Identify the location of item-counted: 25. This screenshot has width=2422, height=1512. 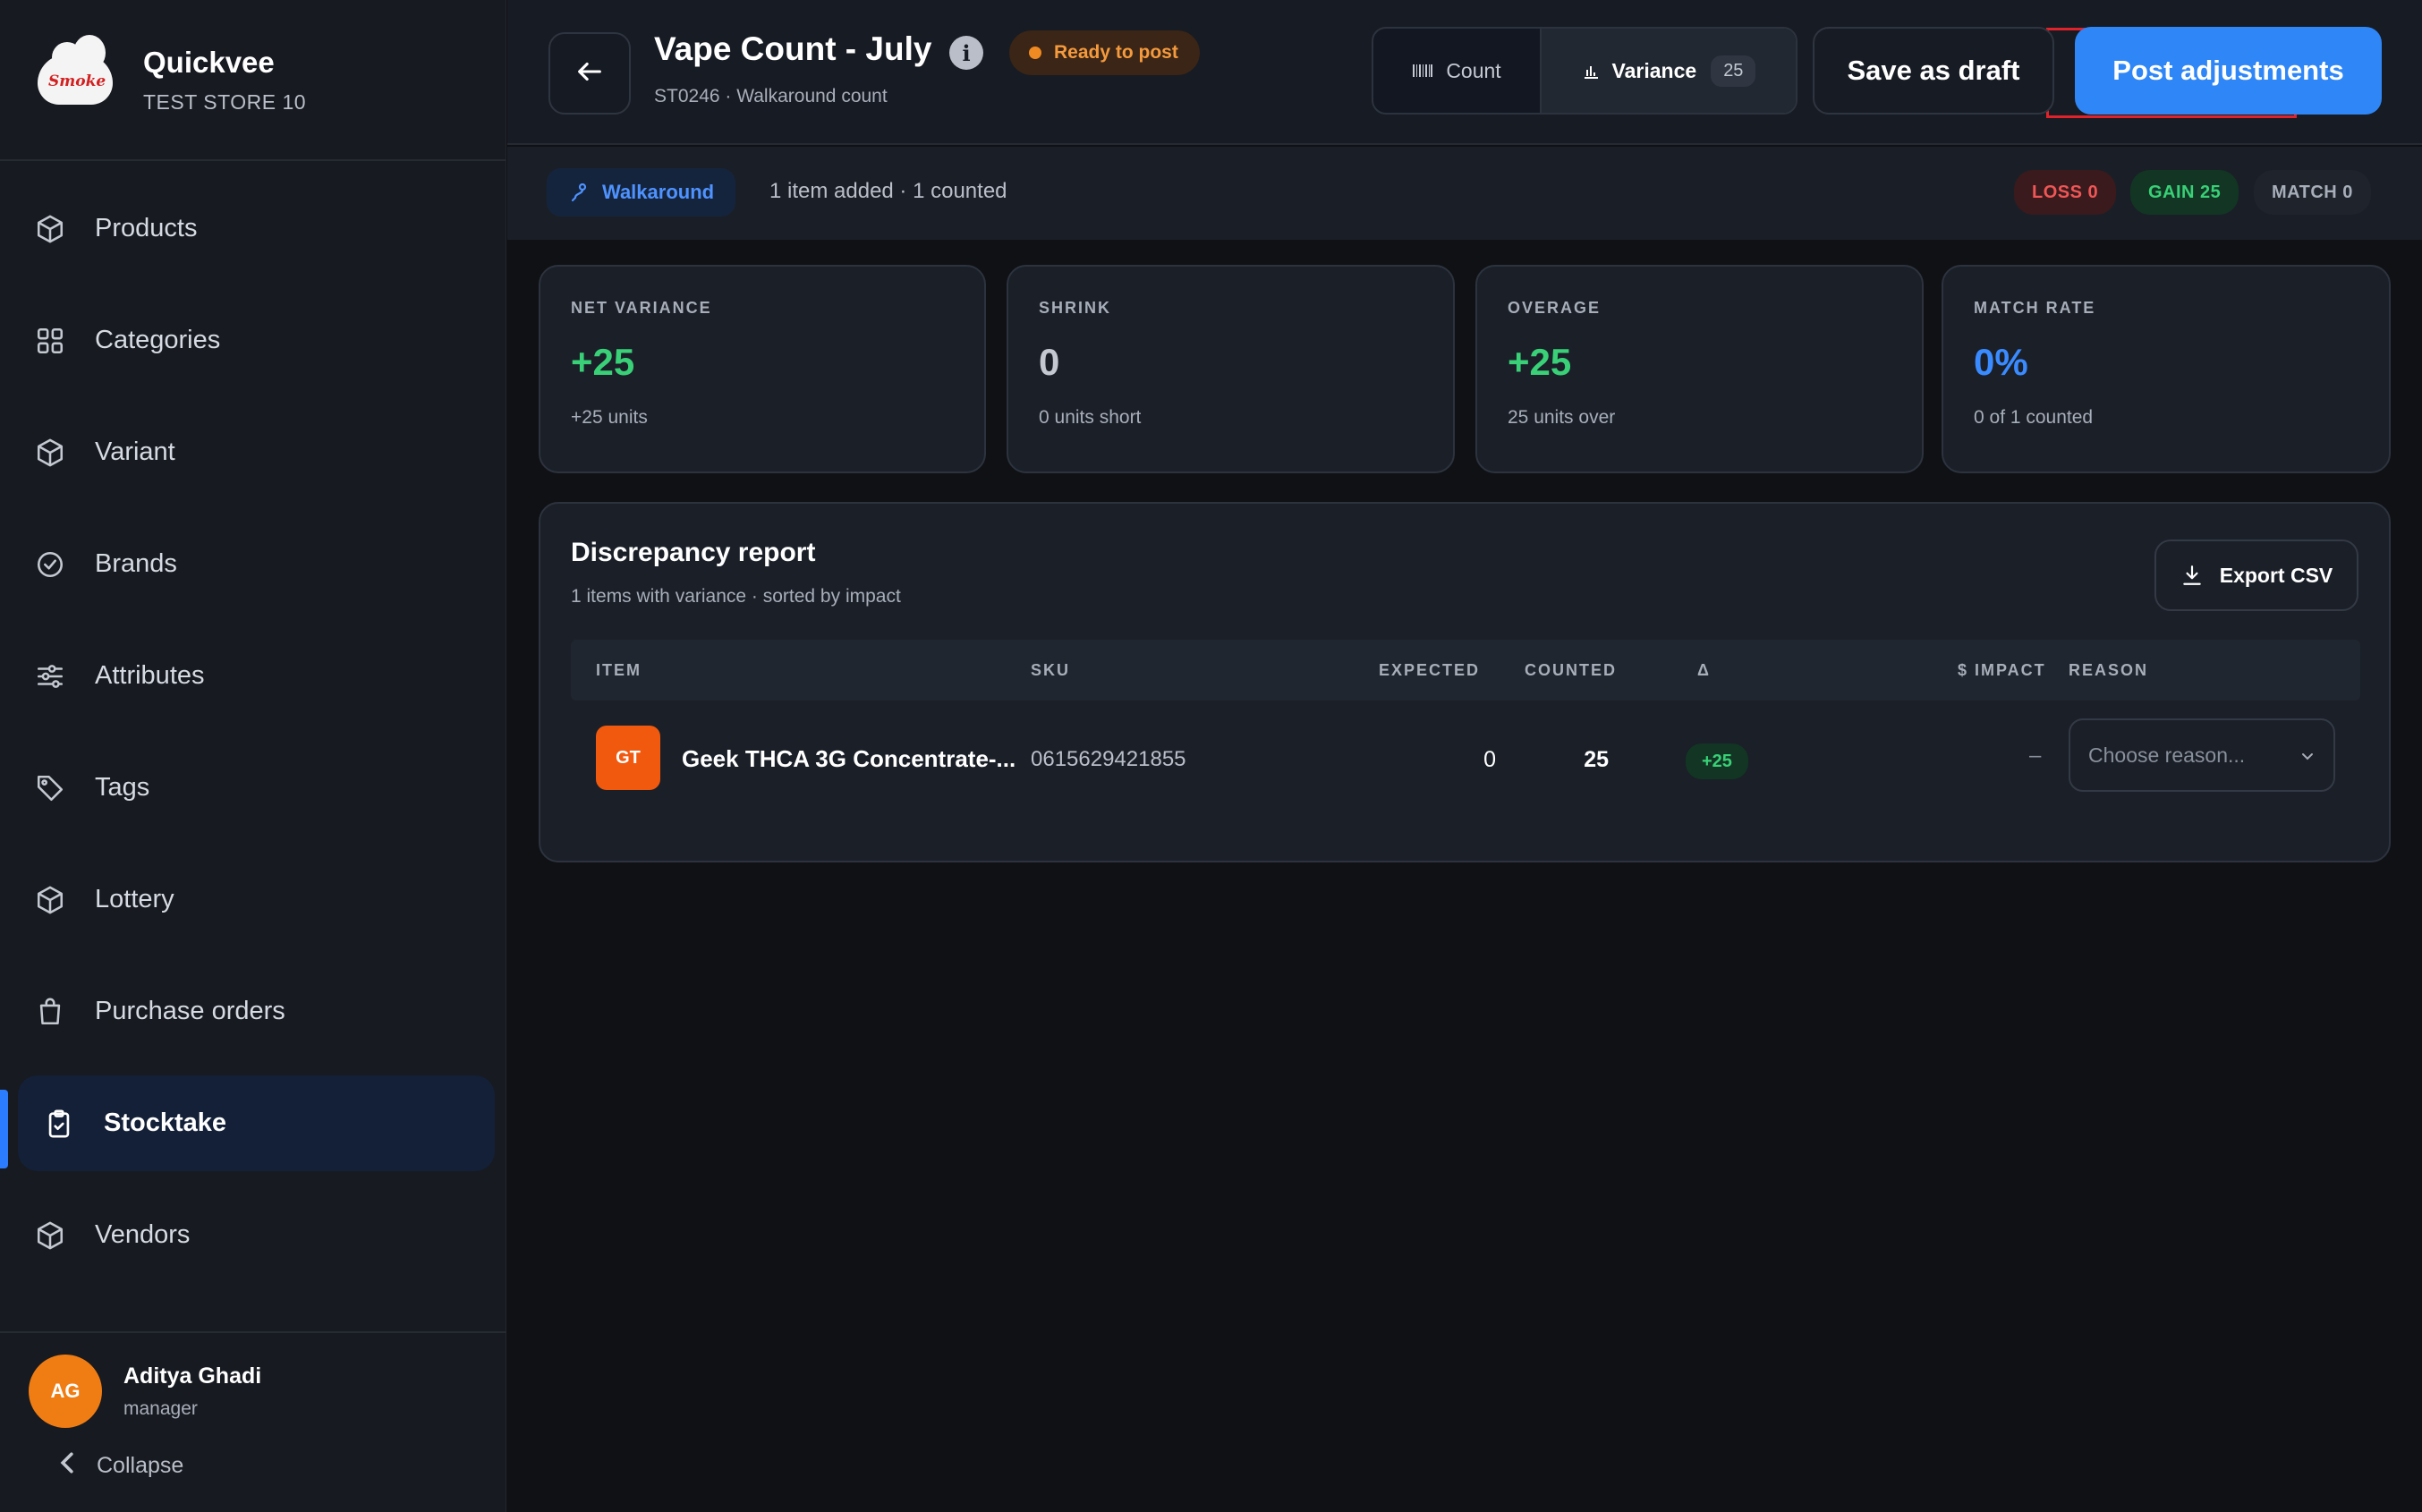
(1596, 759).